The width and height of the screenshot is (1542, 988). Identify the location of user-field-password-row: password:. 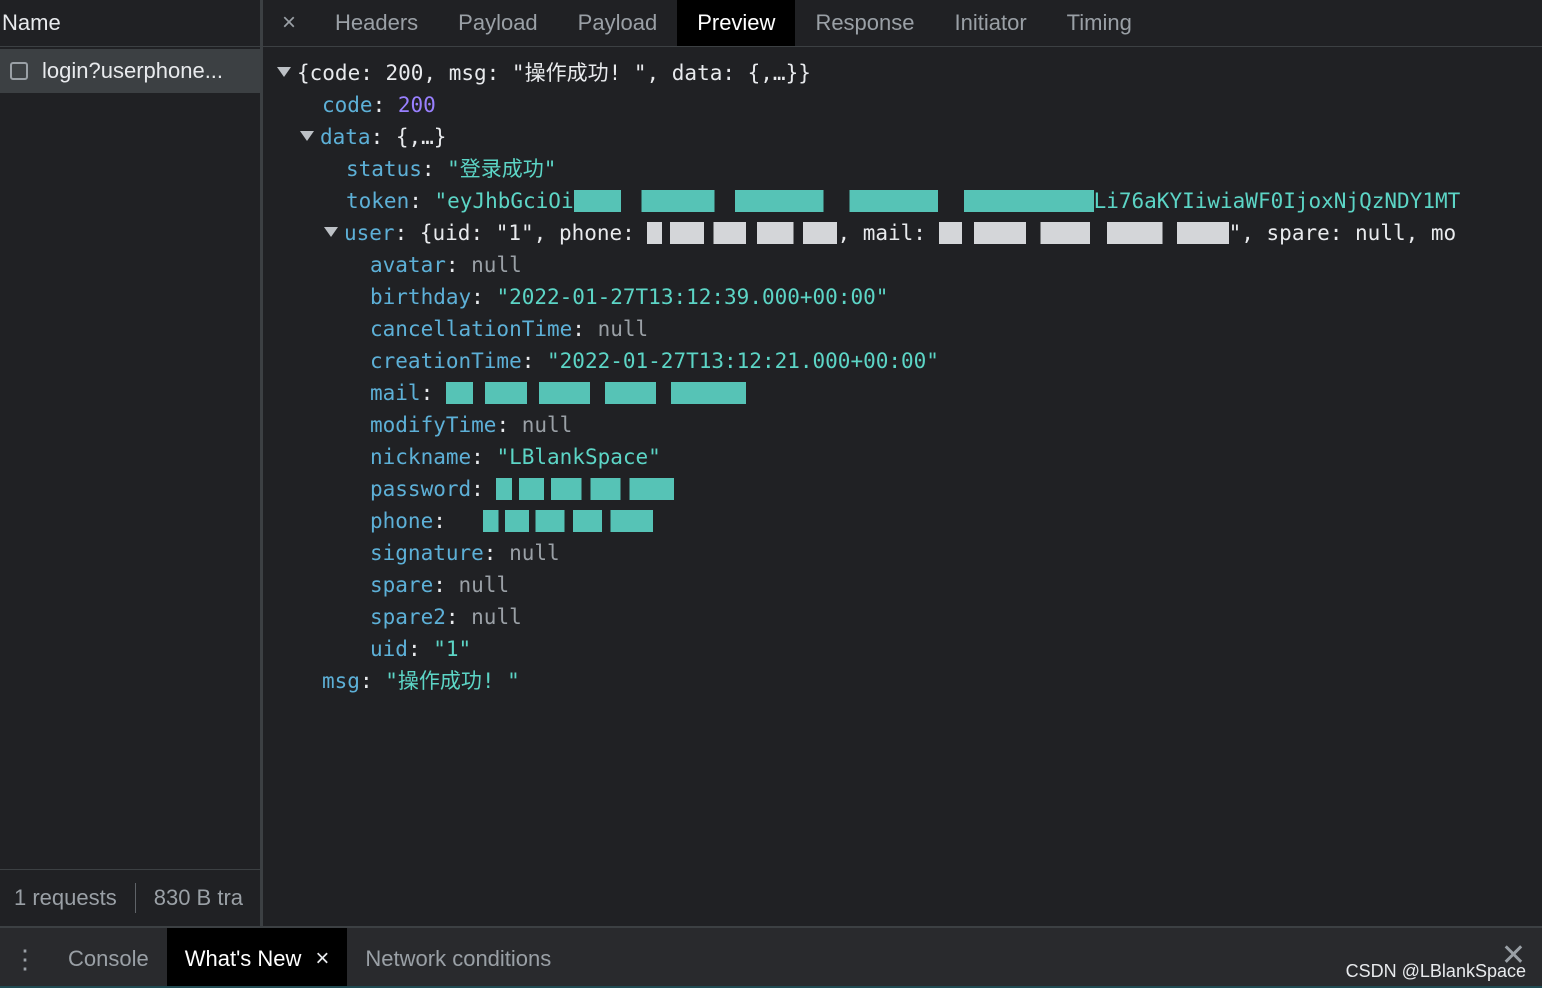
(902, 489).